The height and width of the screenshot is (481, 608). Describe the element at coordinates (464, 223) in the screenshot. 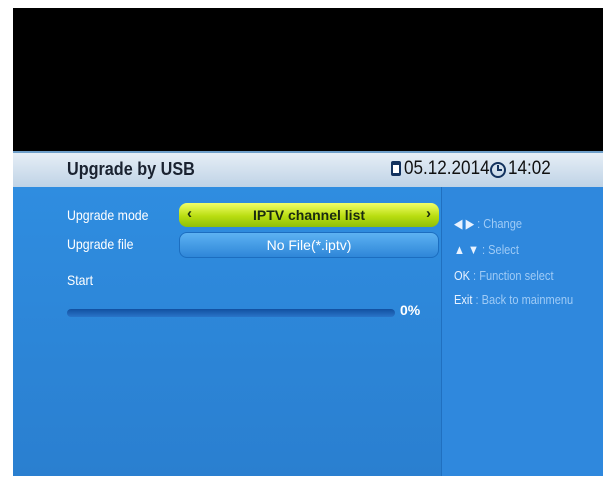

I see `left-right-arrows-icon: ◀ ▶` at that location.